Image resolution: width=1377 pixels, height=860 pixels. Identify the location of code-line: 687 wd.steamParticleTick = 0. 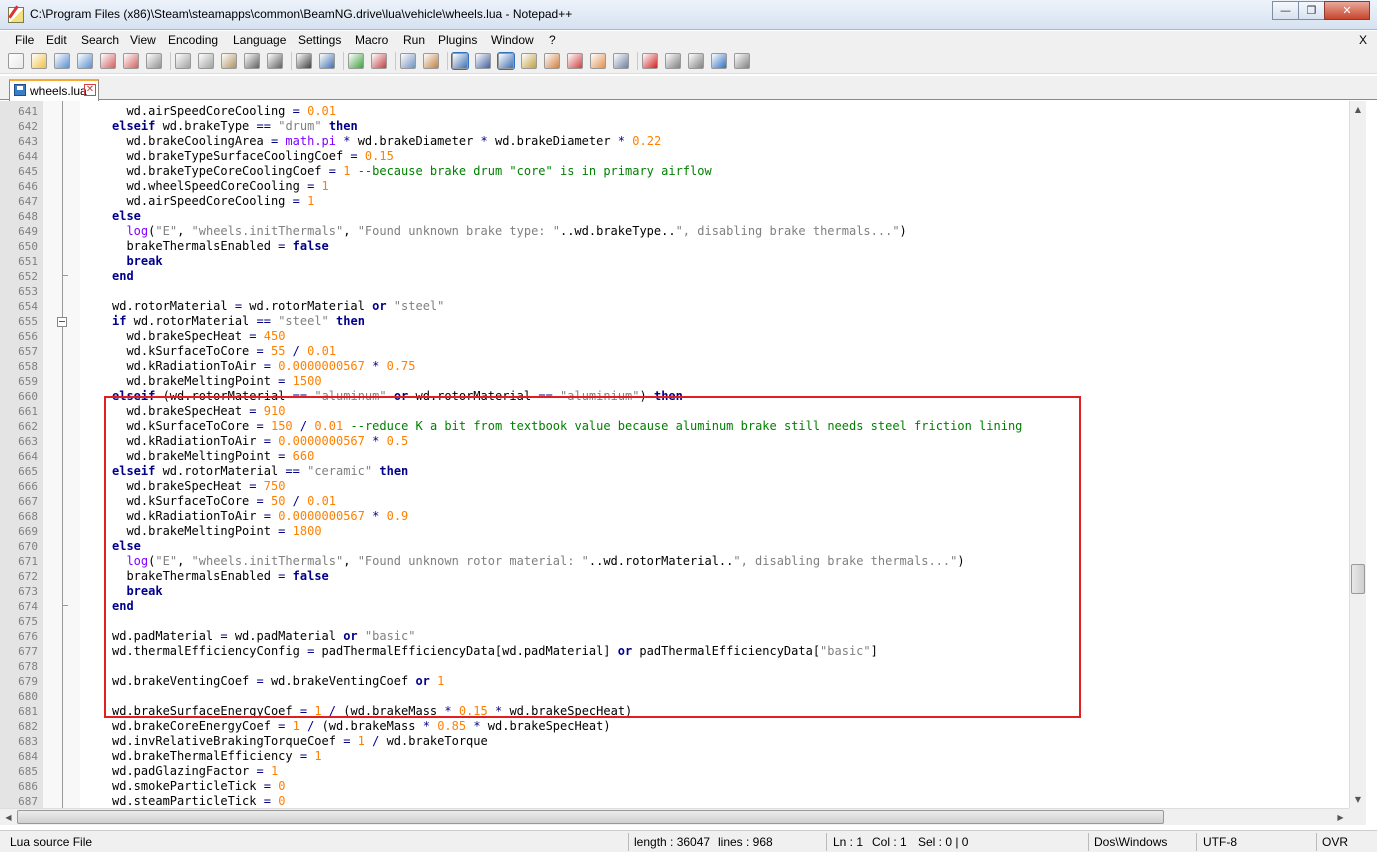
(674, 801).